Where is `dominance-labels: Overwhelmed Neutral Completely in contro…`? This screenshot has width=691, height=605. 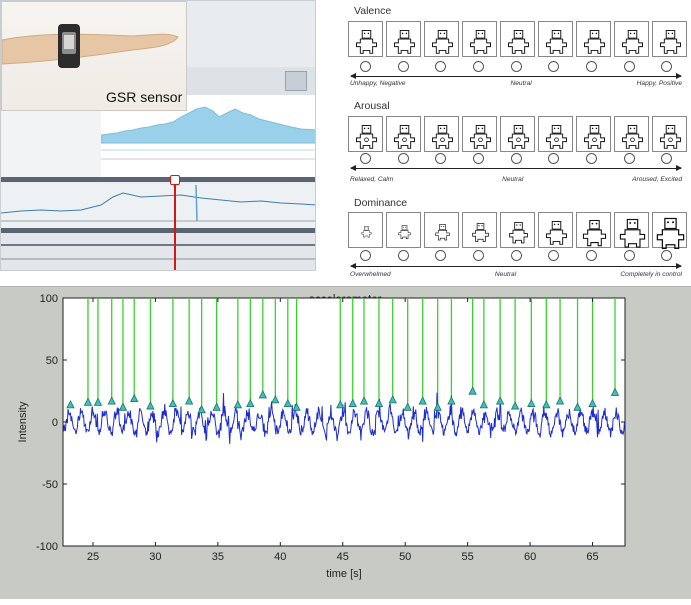
dominance-labels: Overwhelmed Neutral Completely in contro… is located at coordinates (516, 274).